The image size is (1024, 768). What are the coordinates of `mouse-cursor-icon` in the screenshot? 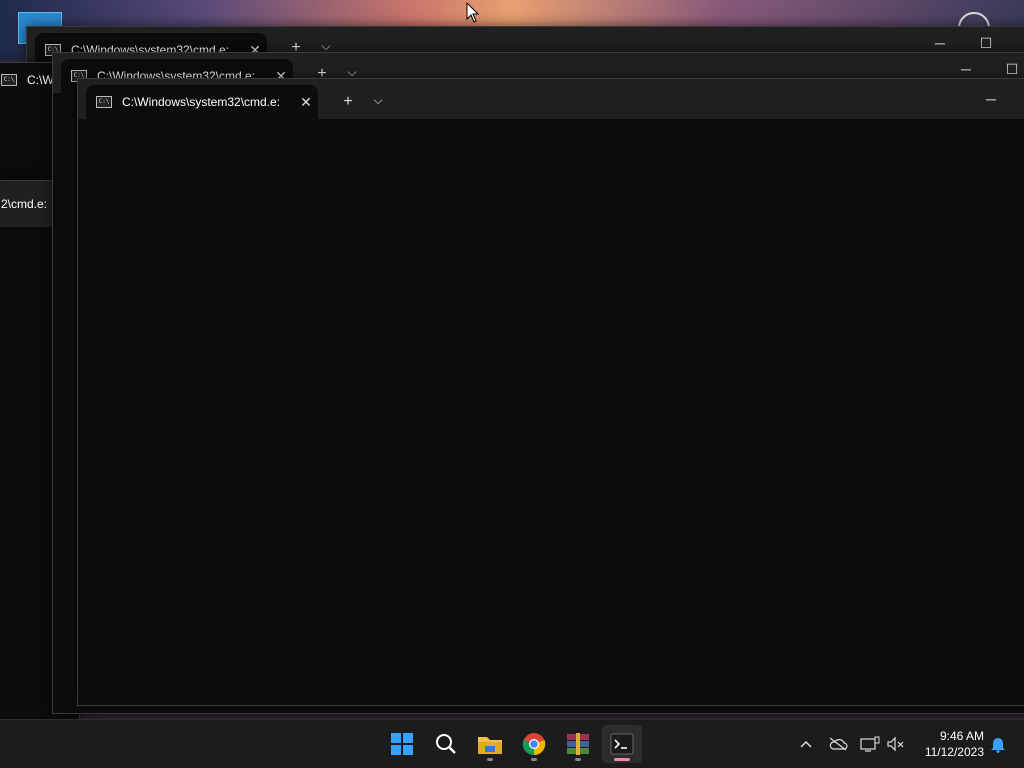 It's located at (473, 12).